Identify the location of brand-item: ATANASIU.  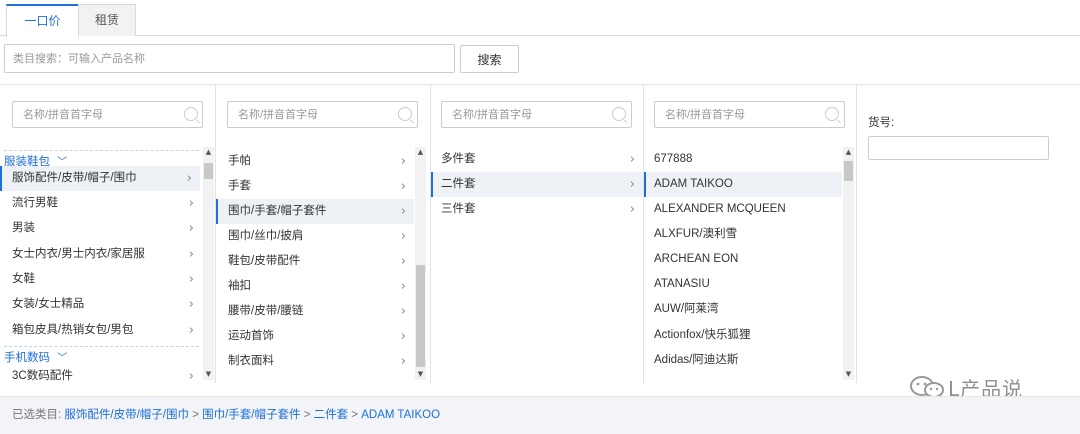
(743, 284).